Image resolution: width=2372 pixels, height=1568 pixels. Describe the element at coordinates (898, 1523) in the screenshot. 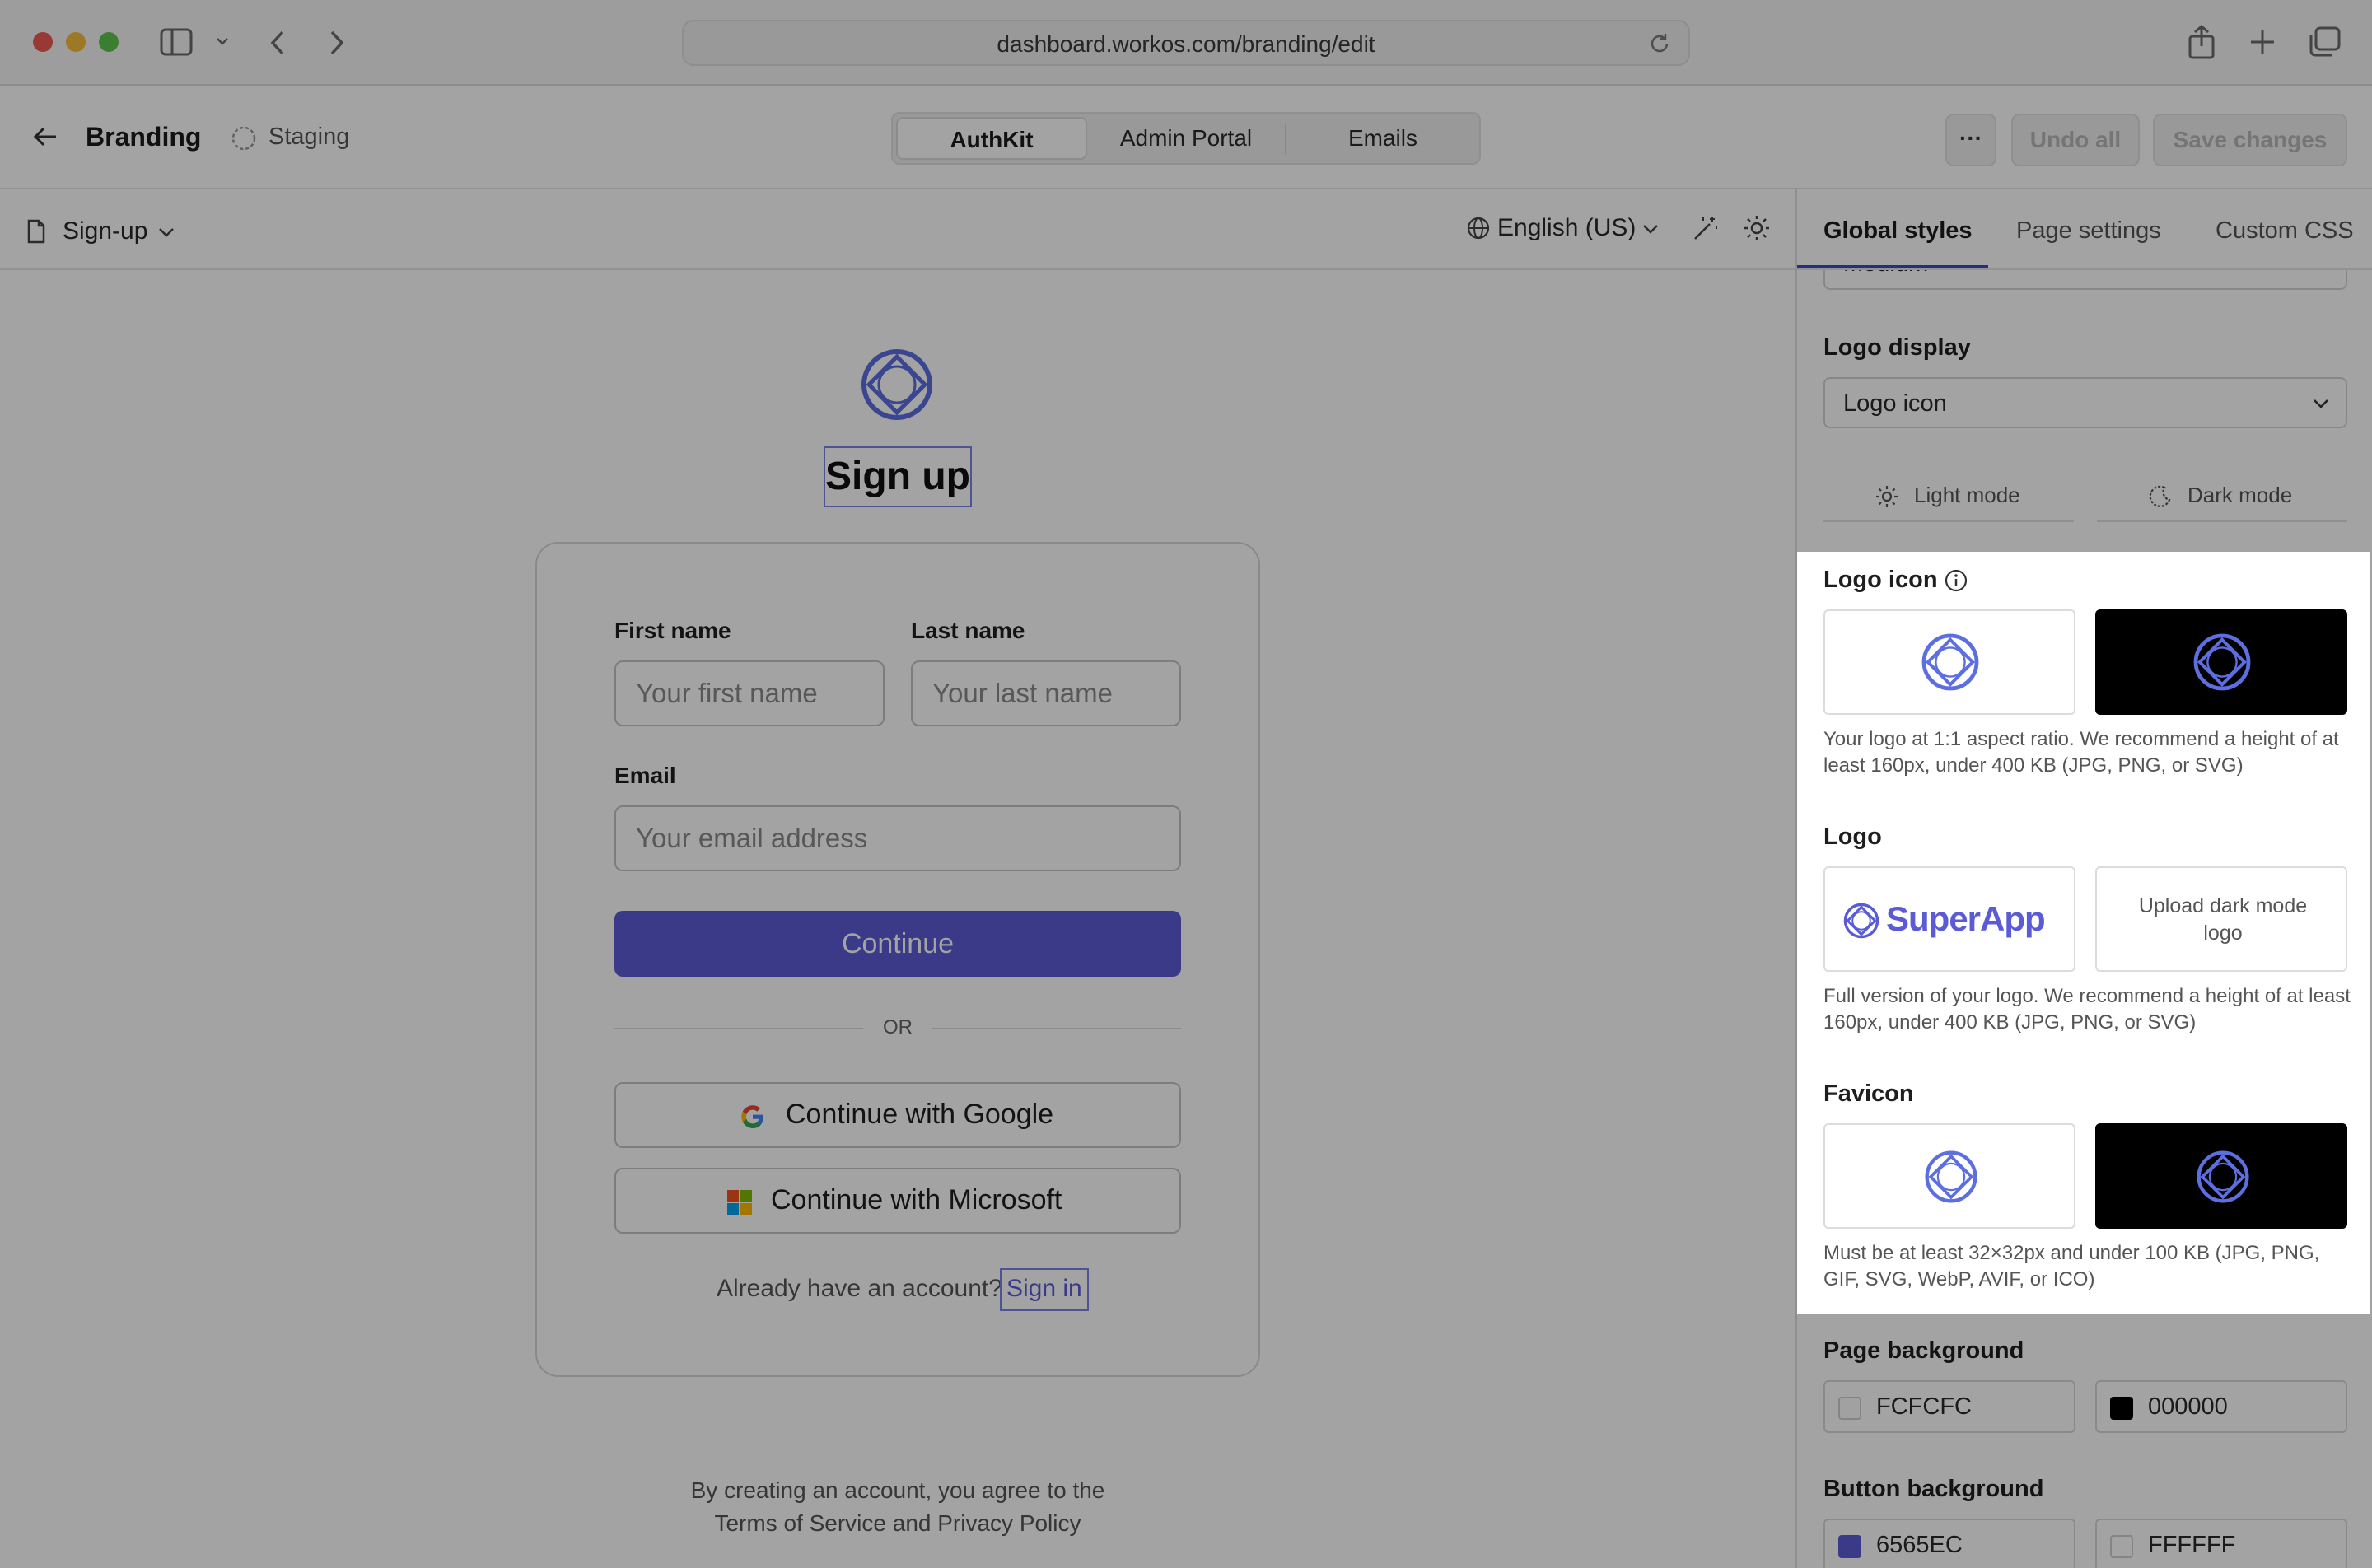

I see `terms-link: Terms of Service and Privacy Policy` at that location.